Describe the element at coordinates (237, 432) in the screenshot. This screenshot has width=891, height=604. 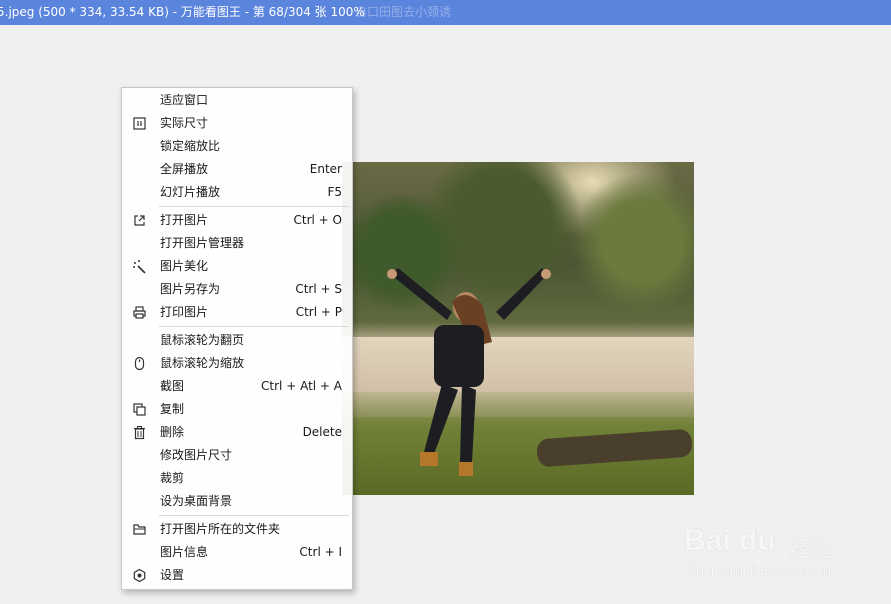
I see `menu-item-delete: 删除 Delete` at that location.